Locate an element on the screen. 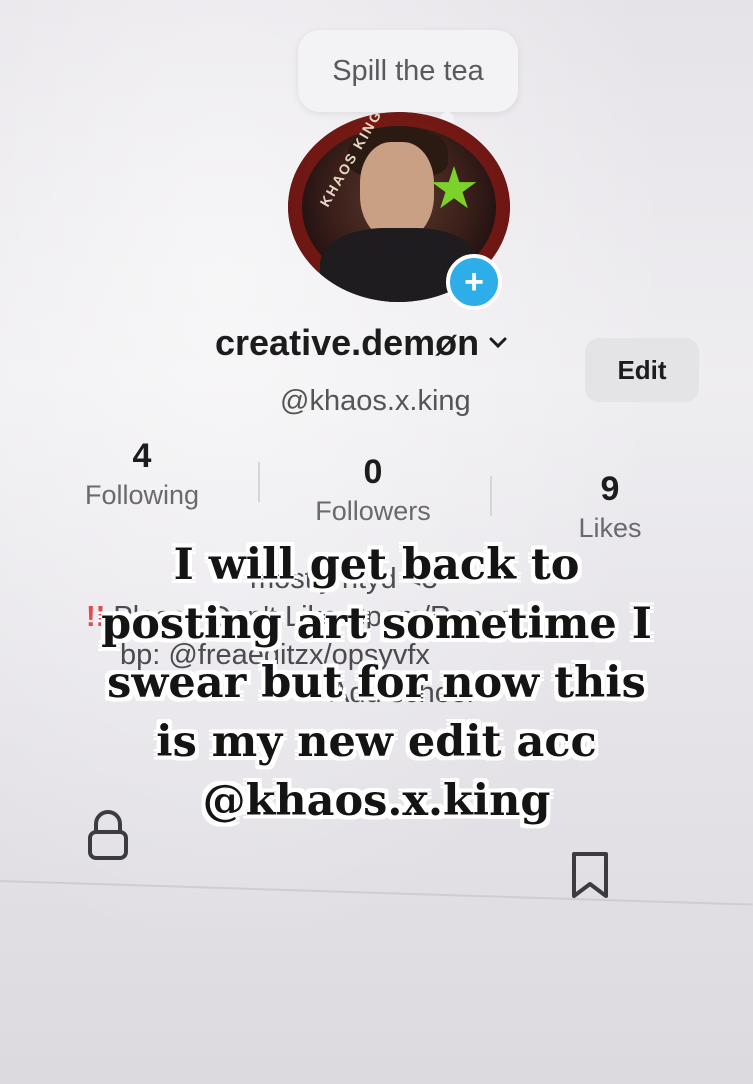  username-switcher: creative.demøn is located at coordinates (361, 343).